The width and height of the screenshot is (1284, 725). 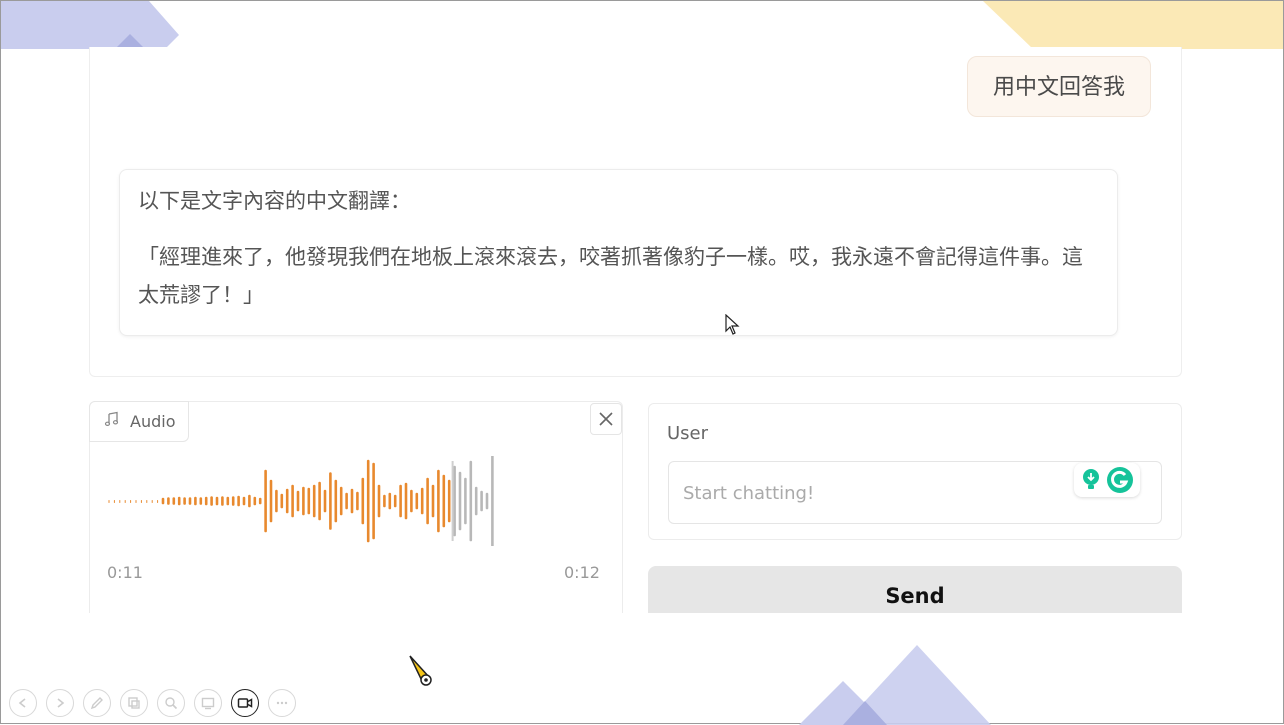 I want to click on prev-icon, so click(x=22, y=703).